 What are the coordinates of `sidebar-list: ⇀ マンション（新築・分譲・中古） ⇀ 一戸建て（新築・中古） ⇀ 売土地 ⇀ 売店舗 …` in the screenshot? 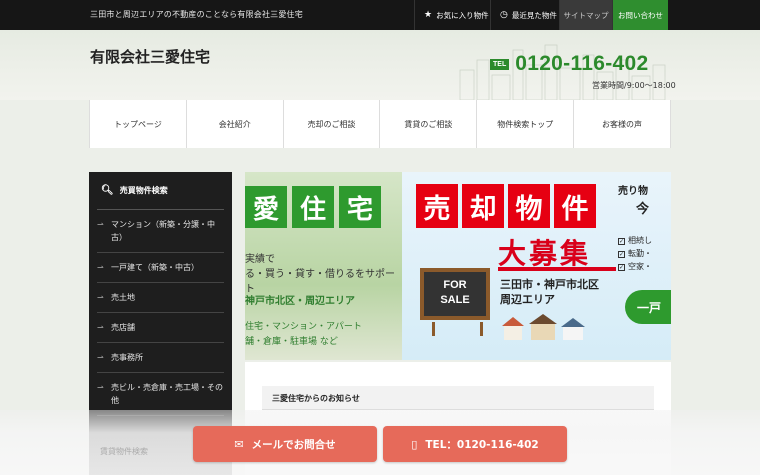 It's located at (160, 313).